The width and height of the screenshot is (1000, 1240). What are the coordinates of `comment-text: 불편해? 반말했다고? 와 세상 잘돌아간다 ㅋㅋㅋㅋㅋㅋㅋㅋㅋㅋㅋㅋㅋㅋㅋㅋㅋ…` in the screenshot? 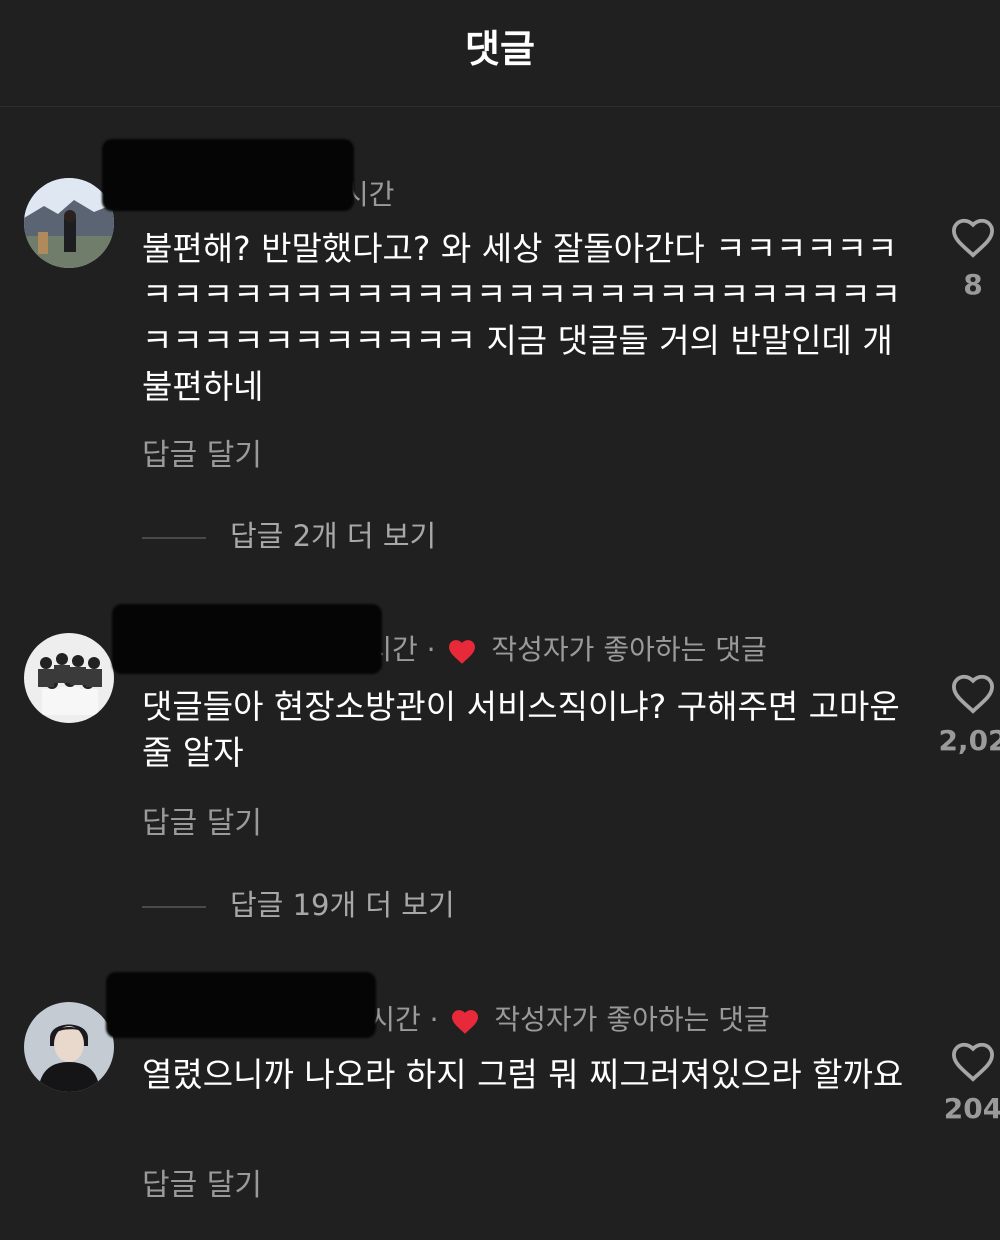 It's located at (521, 317).